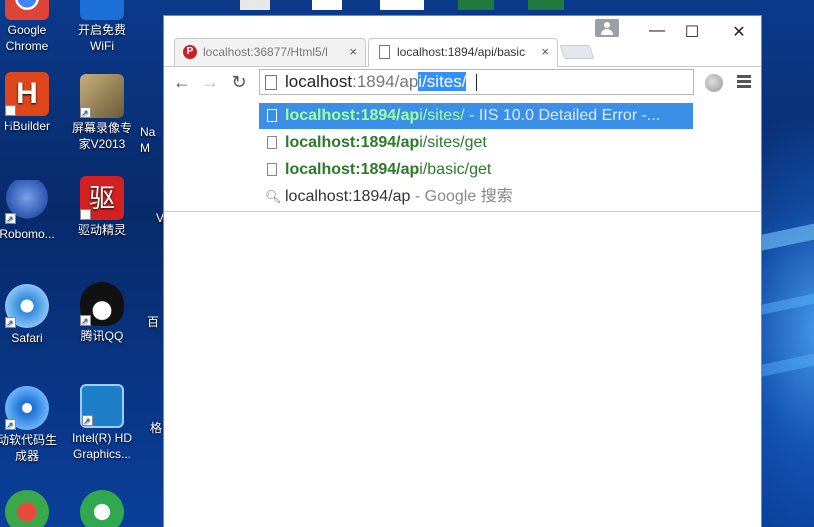 This screenshot has height=527, width=814. What do you see at coordinates (32, 27) in the screenshot?
I see `desktop-icon-chrome: Google Chrome` at bounding box center [32, 27].